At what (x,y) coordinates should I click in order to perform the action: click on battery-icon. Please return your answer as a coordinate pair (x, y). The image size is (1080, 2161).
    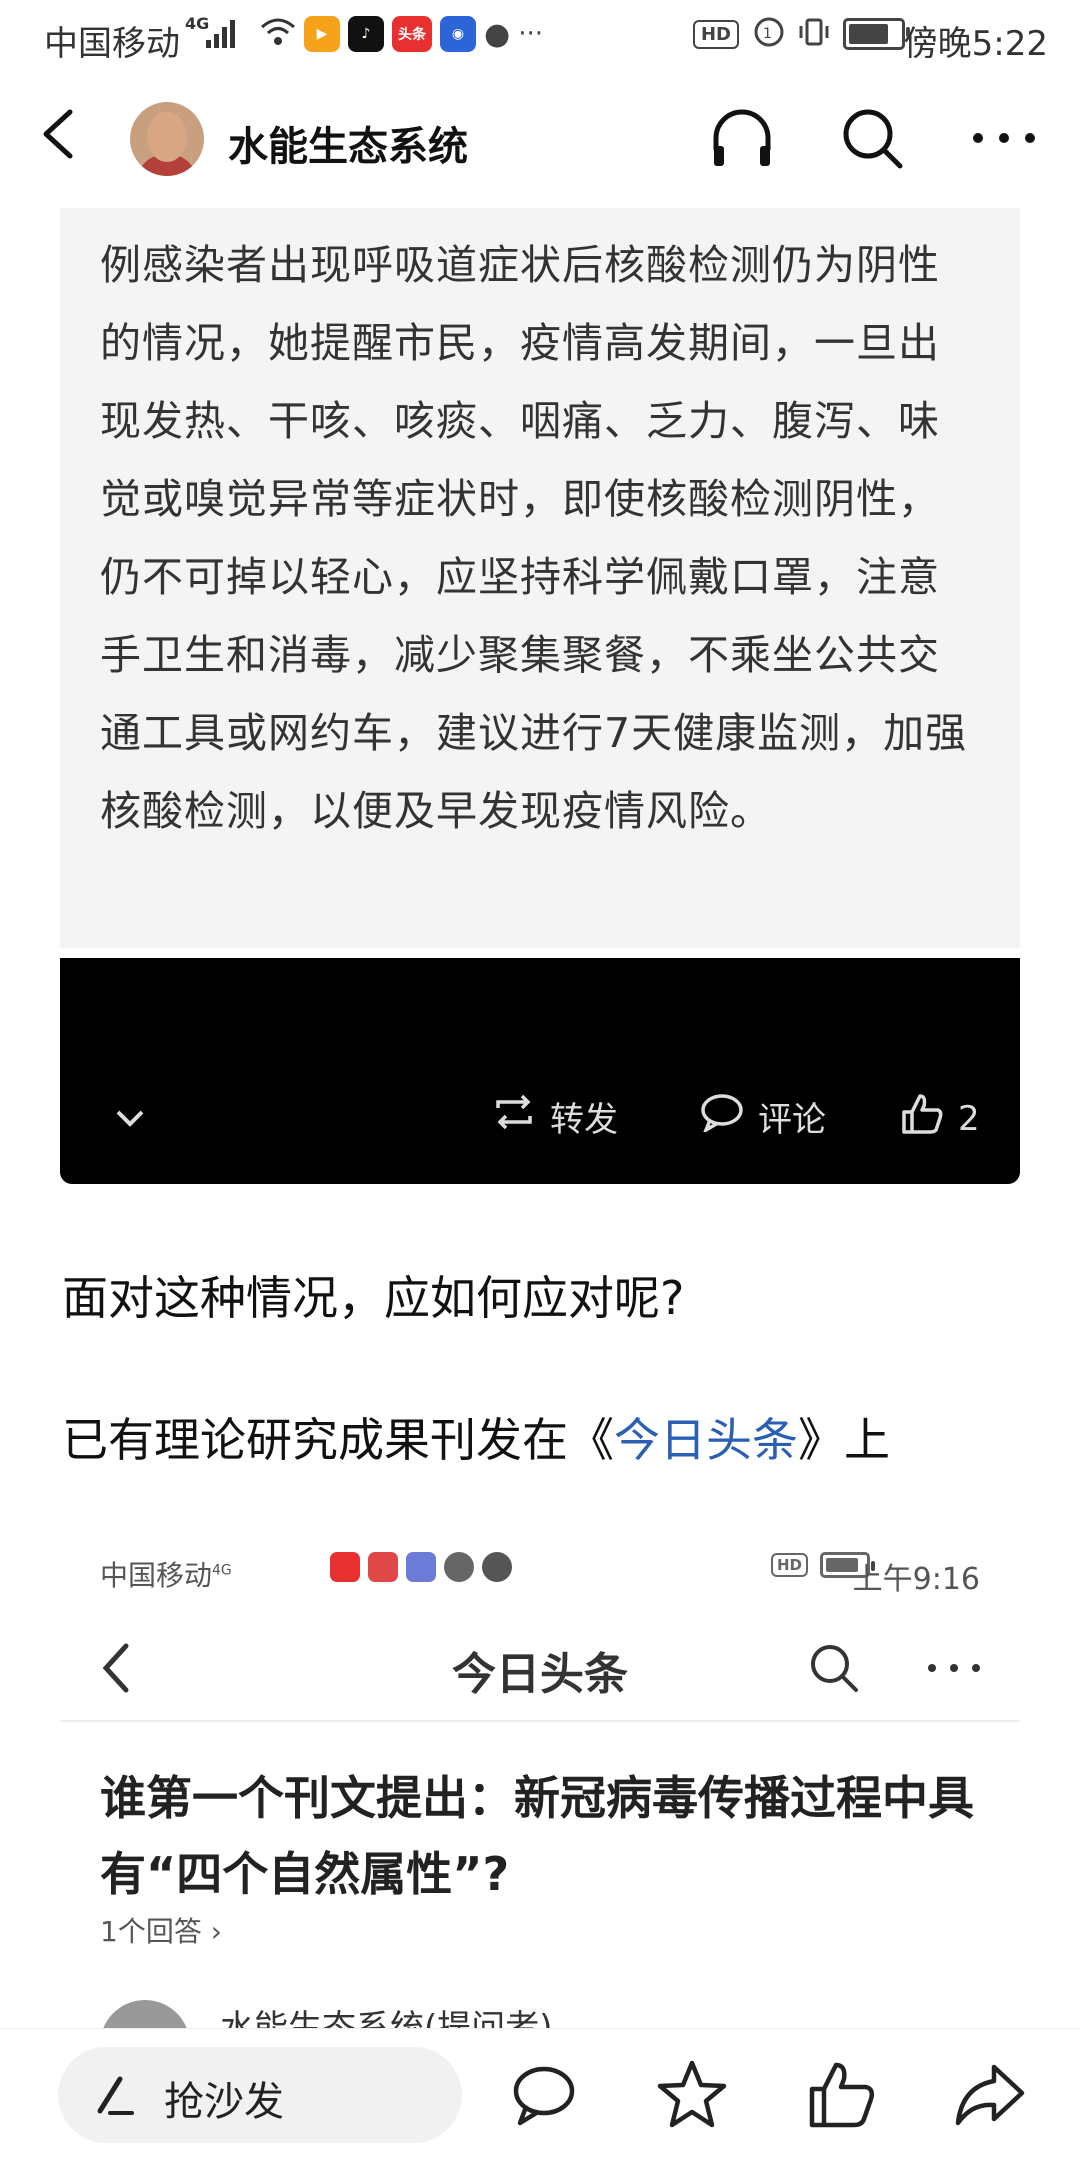
    Looking at the image, I should click on (876, 34).